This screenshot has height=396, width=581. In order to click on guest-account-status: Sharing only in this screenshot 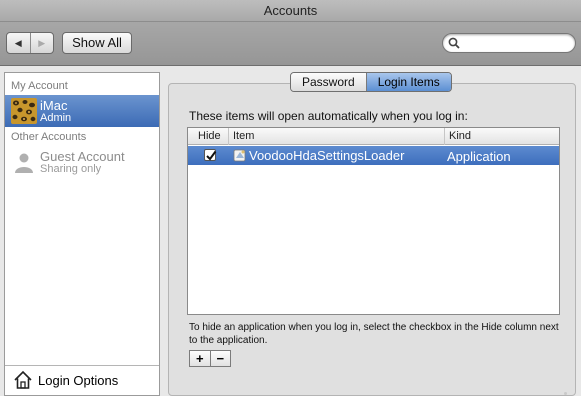, I will do `click(71, 169)`.